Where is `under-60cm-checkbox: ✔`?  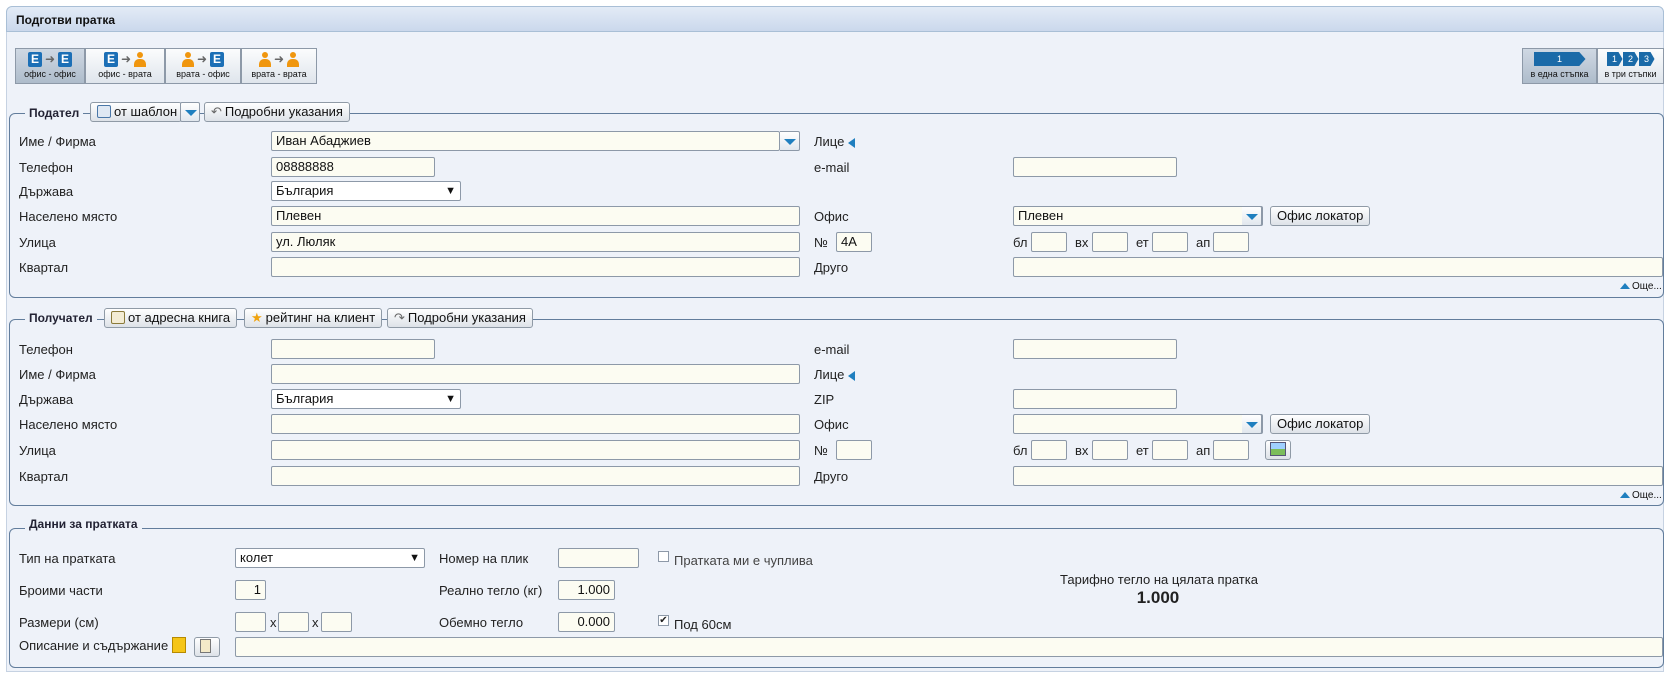
under-60cm-checkbox: ✔ is located at coordinates (663, 620).